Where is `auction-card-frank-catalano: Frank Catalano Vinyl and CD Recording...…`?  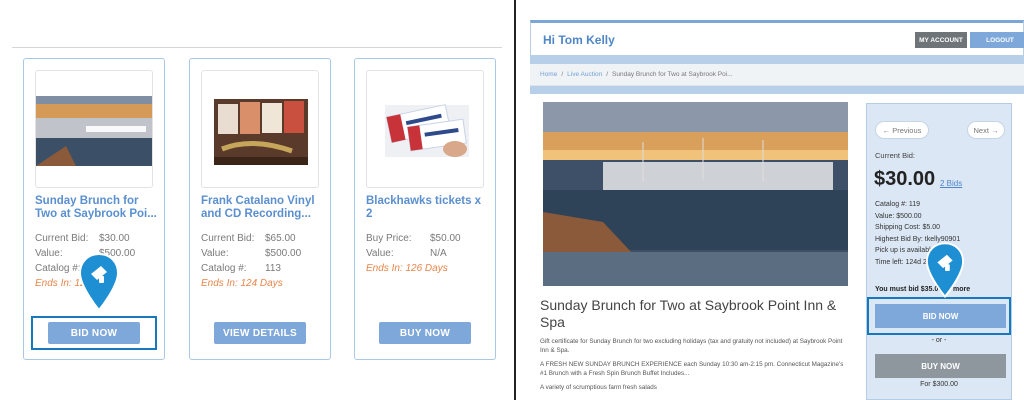
auction-card-frank-catalano: Frank Catalano Vinyl and CD Recording...… is located at coordinates (260, 209).